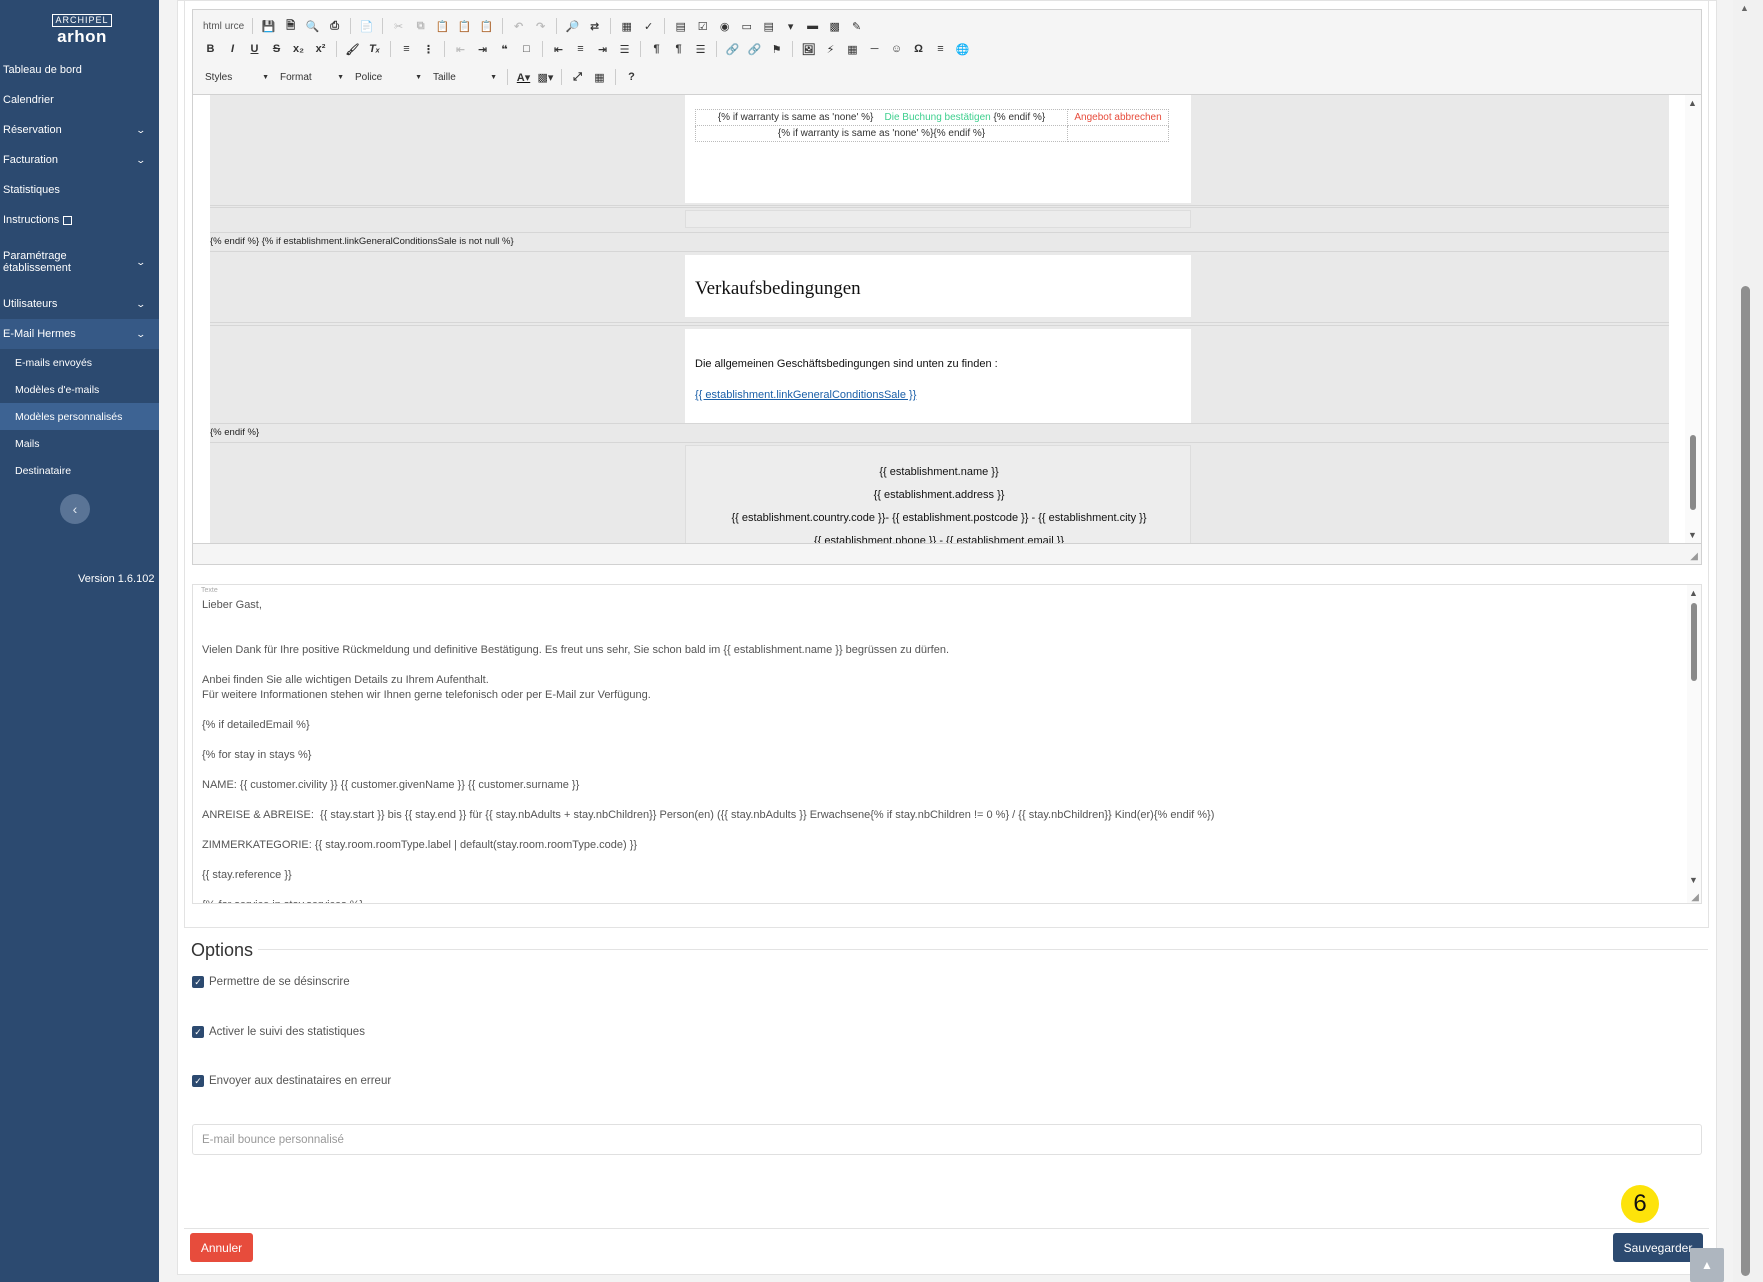 The height and width of the screenshot is (1282, 1763). What do you see at coordinates (420, 26) in the screenshot?
I see `copy-icon: ⧉` at bounding box center [420, 26].